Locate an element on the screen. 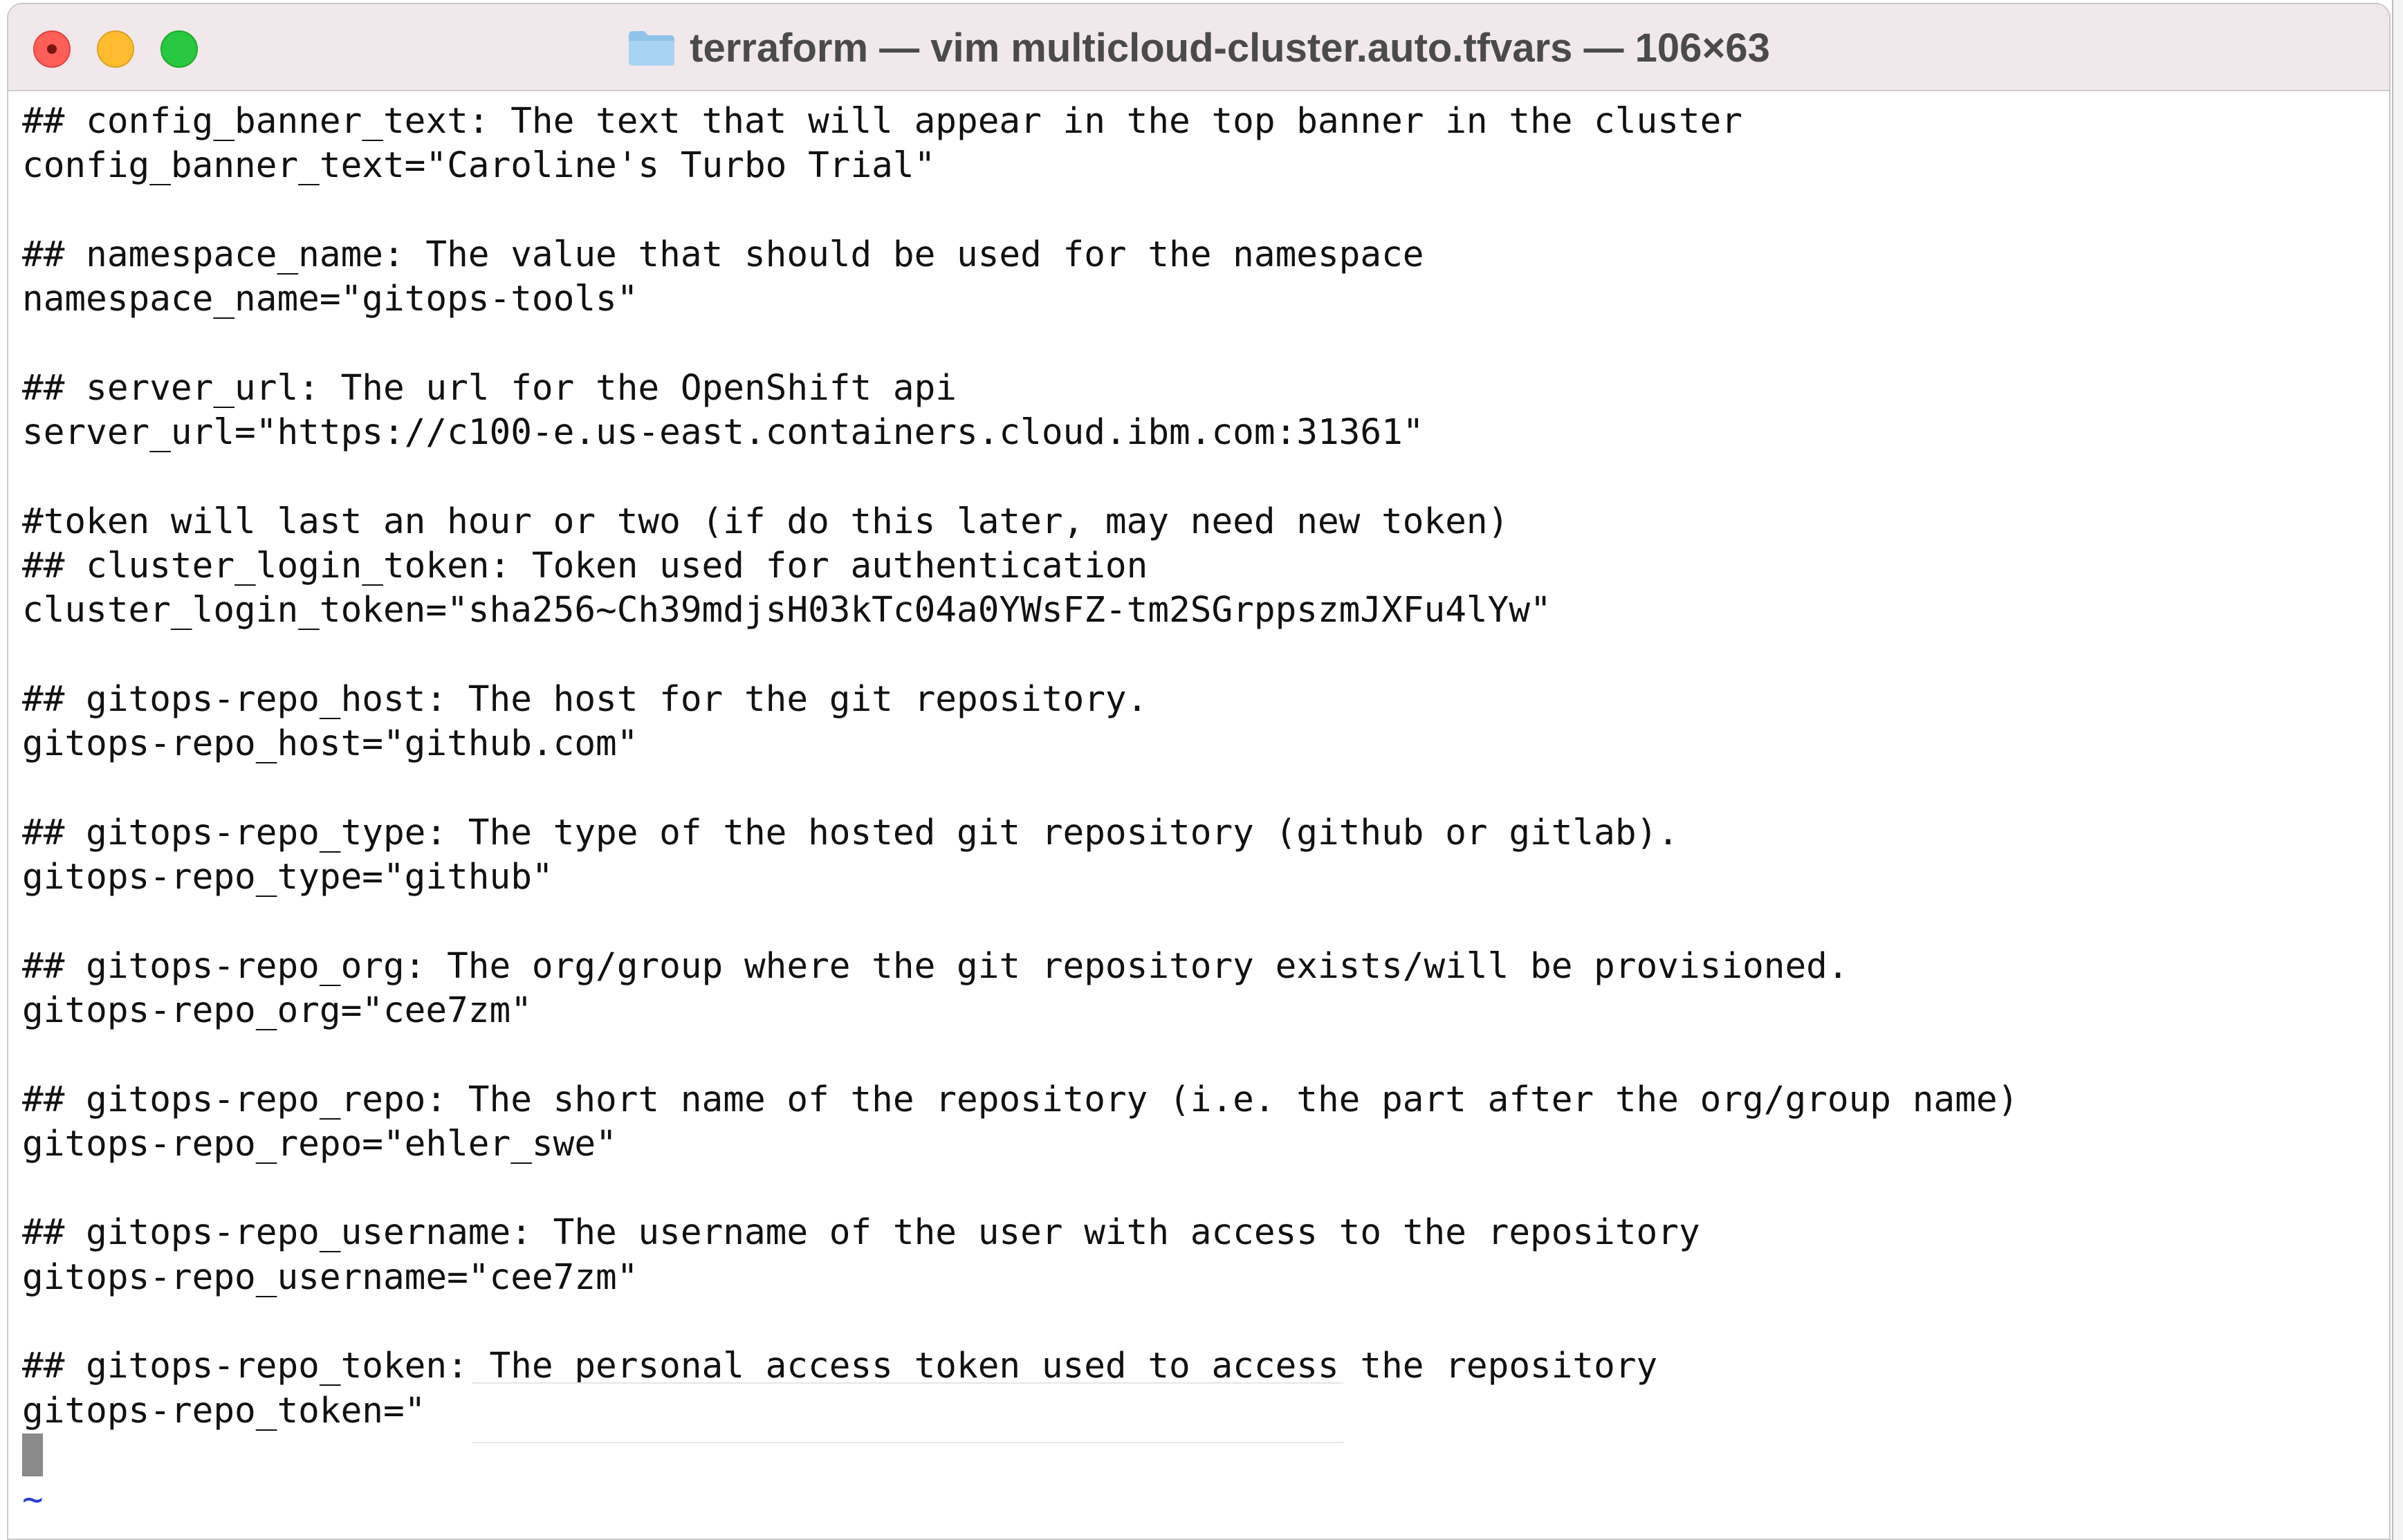 The image size is (2403, 1540). code-line: namespace_name="gitops-tools" is located at coordinates (330, 299).